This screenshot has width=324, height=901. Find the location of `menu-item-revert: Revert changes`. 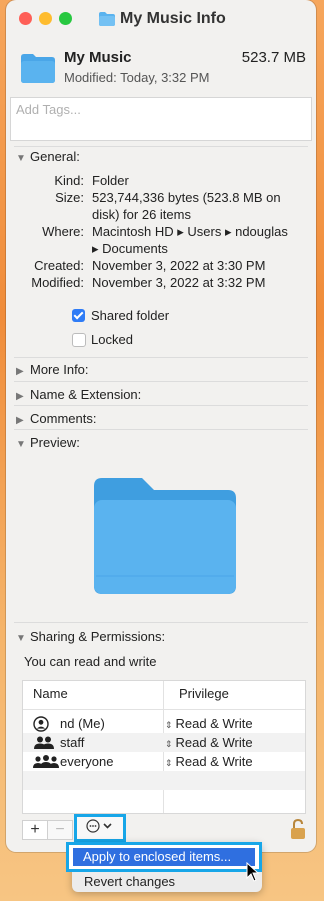

menu-item-revert: Revert changes is located at coordinates (129, 881).